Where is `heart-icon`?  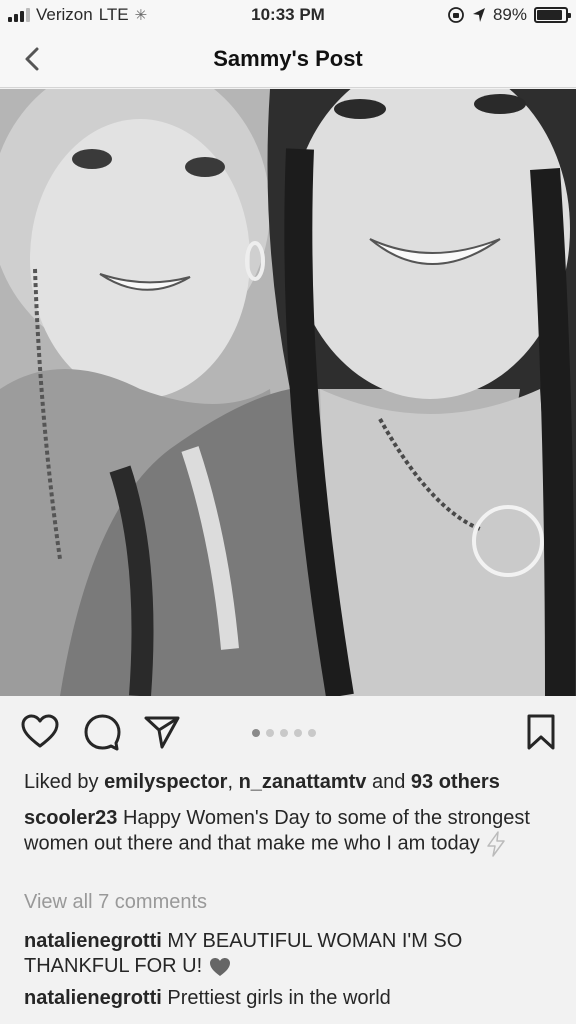 heart-icon is located at coordinates (40, 731).